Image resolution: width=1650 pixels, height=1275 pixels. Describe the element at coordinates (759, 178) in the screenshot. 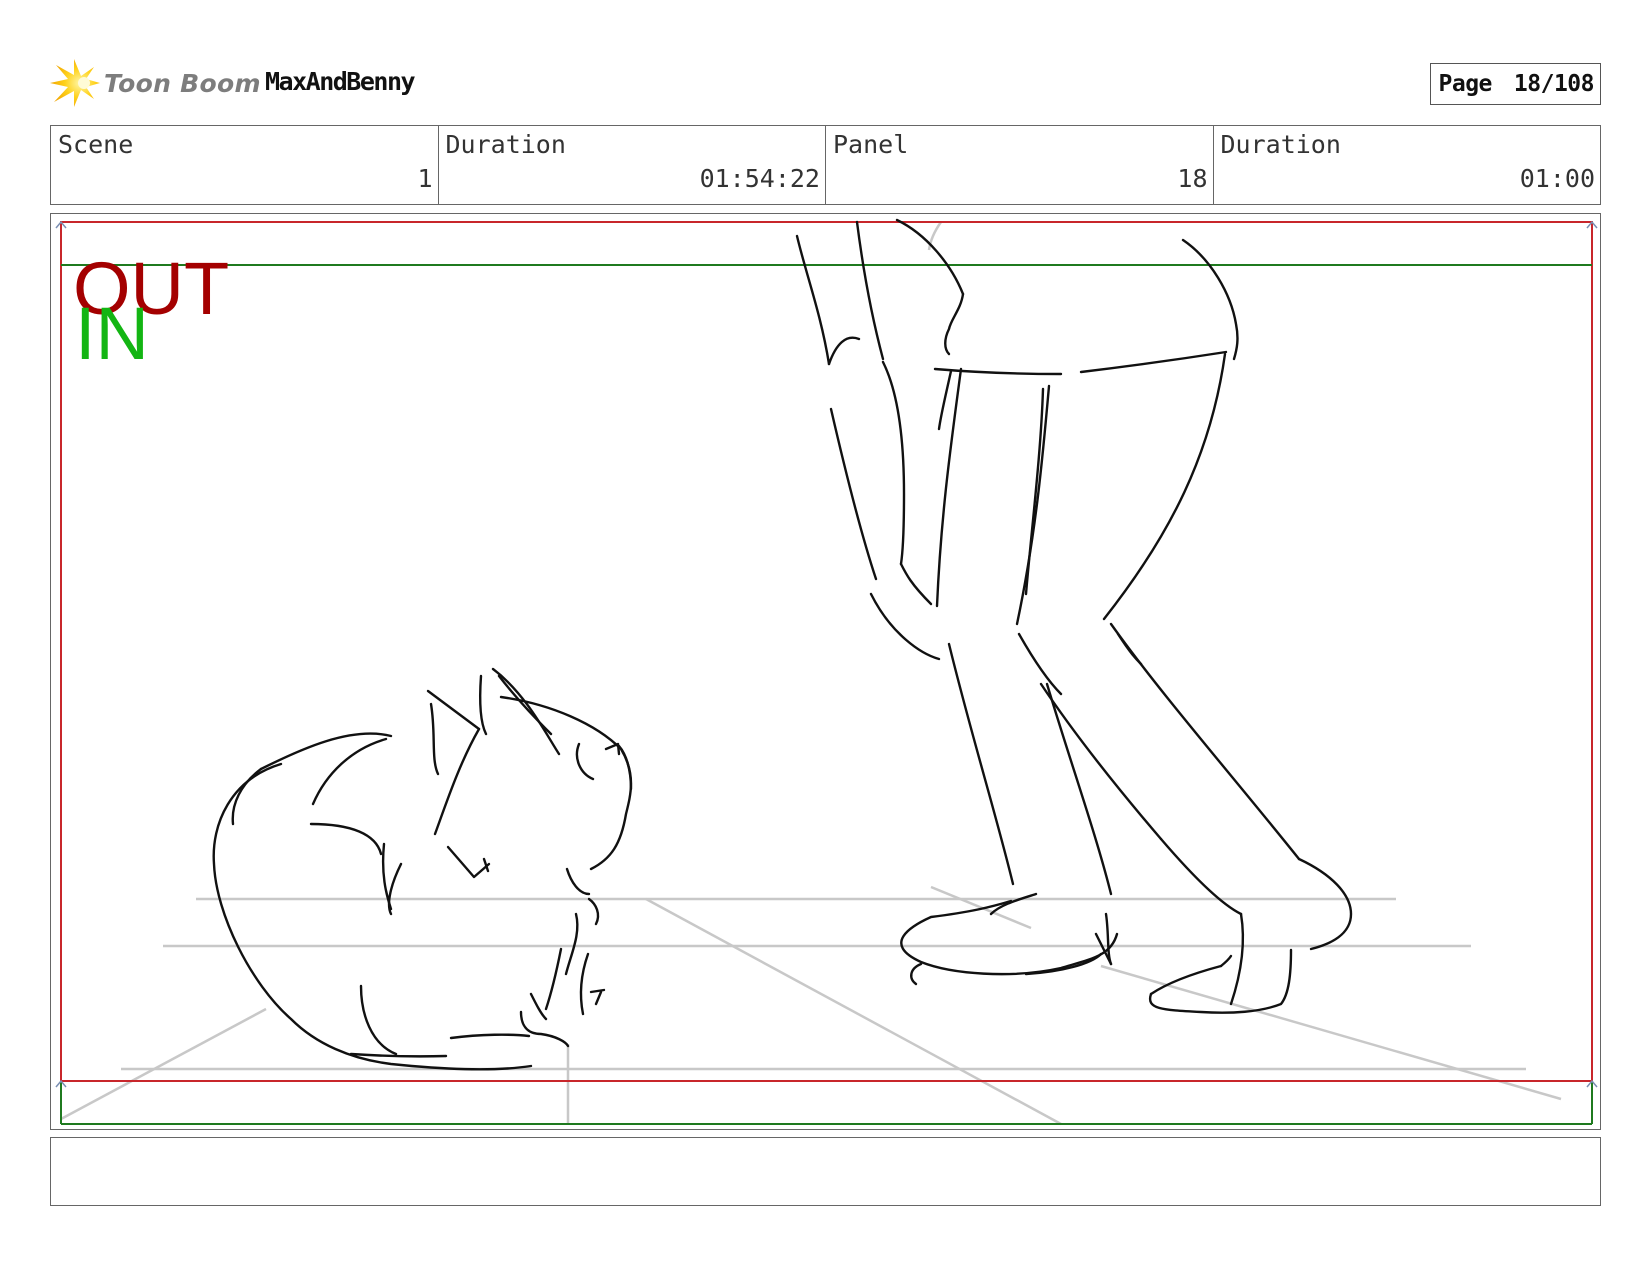

I see `scene-duration-value: 01:54:22` at that location.